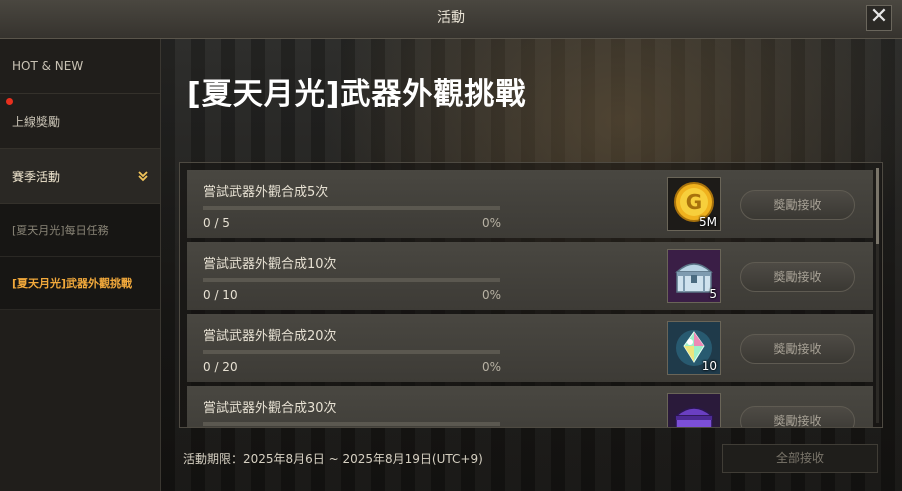 The height and width of the screenshot is (491, 902). I want to click on close-button: ✕, so click(879, 18).